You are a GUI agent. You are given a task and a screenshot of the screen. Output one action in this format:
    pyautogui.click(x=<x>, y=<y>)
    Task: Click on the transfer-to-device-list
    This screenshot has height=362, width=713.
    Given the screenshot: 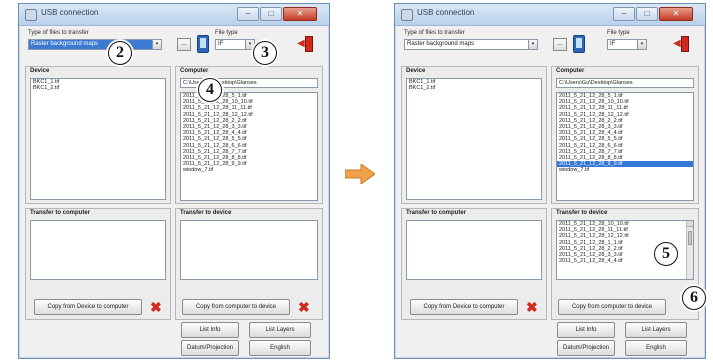 What is the action you would take?
    pyautogui.click(x=249, y=250)
    